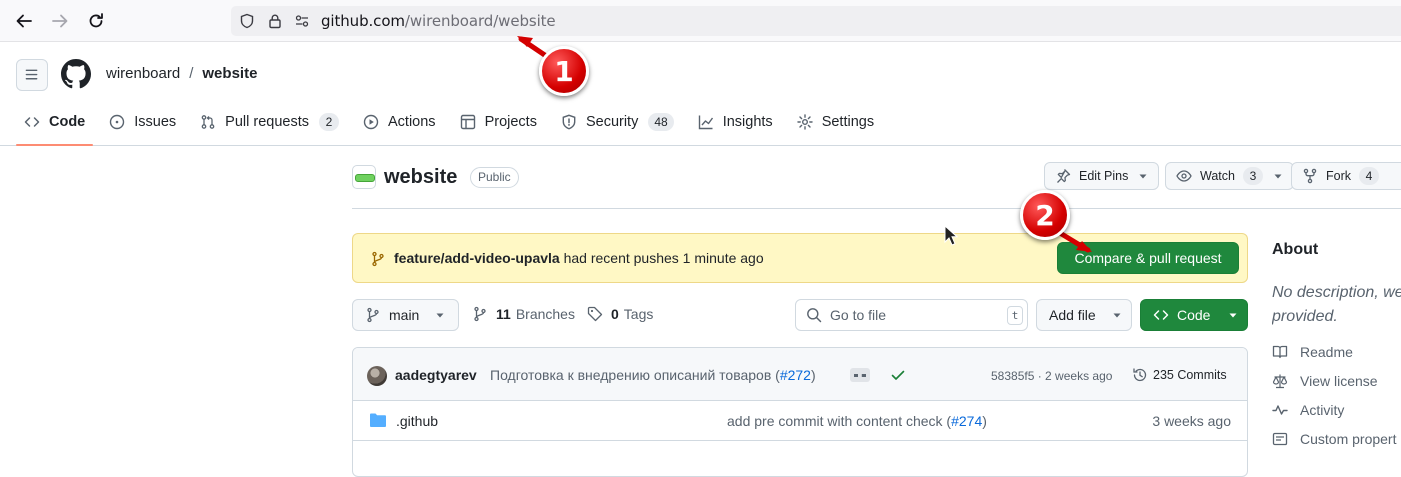 This screenshot has width=1401, height=477. What do you see at coordinates (1051, 376) in the screenshot?
I see `commit-hash-date: 58385f5 · 2 weeks ago` at bounding box center [1051, 376].